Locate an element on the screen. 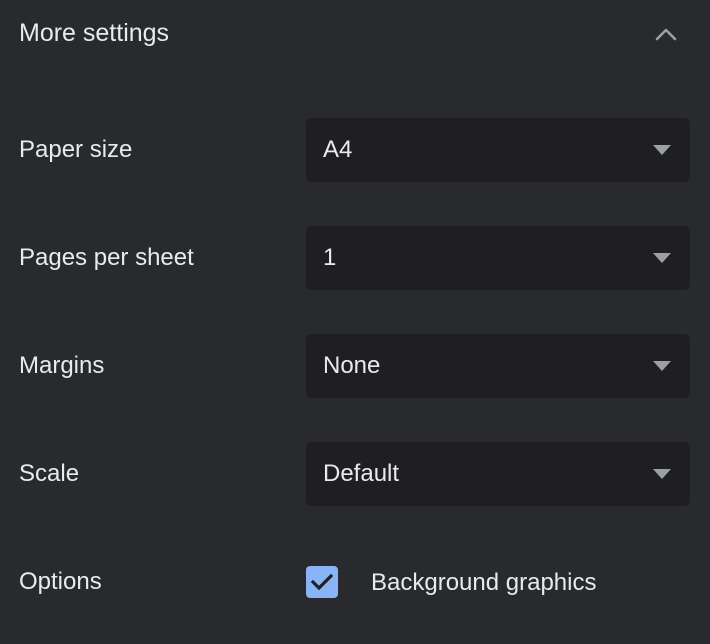  chevron-up-icon is located at coordinates (666, 34).